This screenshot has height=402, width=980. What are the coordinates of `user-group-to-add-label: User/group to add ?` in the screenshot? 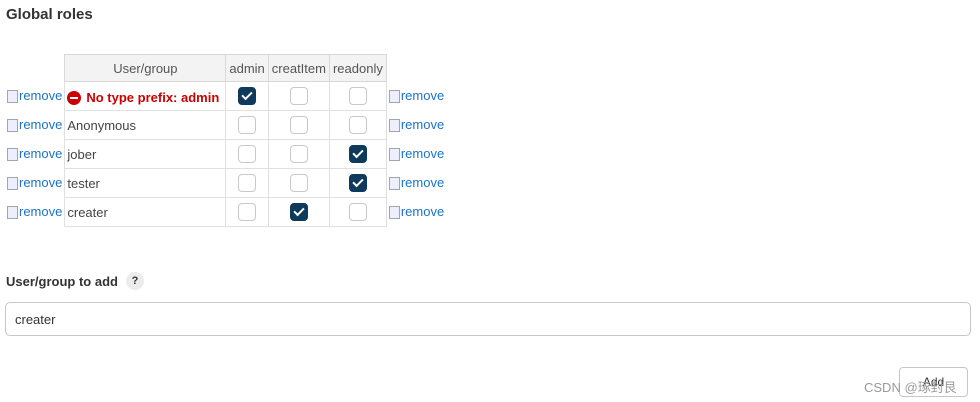 It's located at (75, 281).